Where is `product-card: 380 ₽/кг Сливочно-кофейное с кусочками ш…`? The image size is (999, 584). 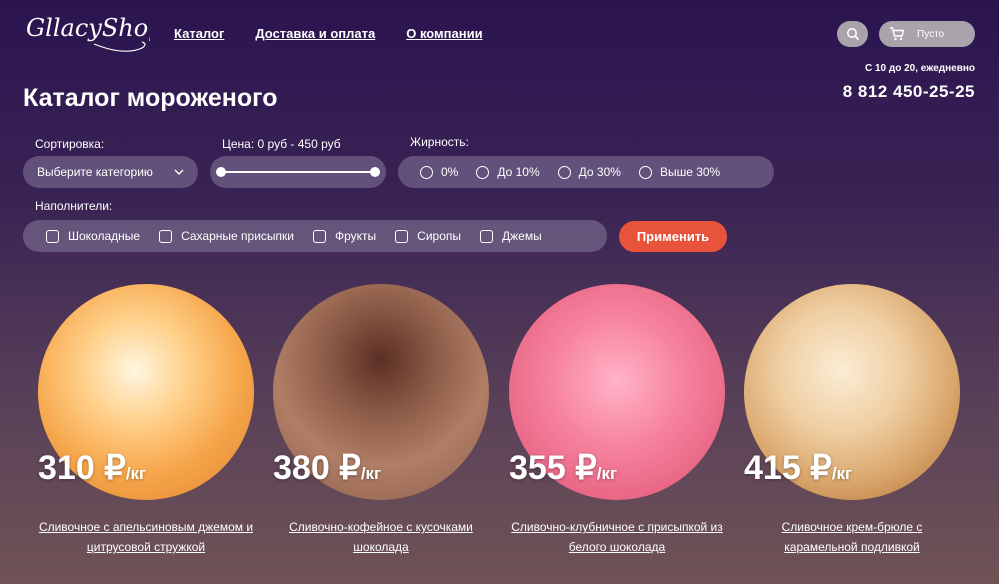
product-card: 380 ₽/кг Сливочно-кофейное с кусочками ш… is located at coordinates (381, 420).